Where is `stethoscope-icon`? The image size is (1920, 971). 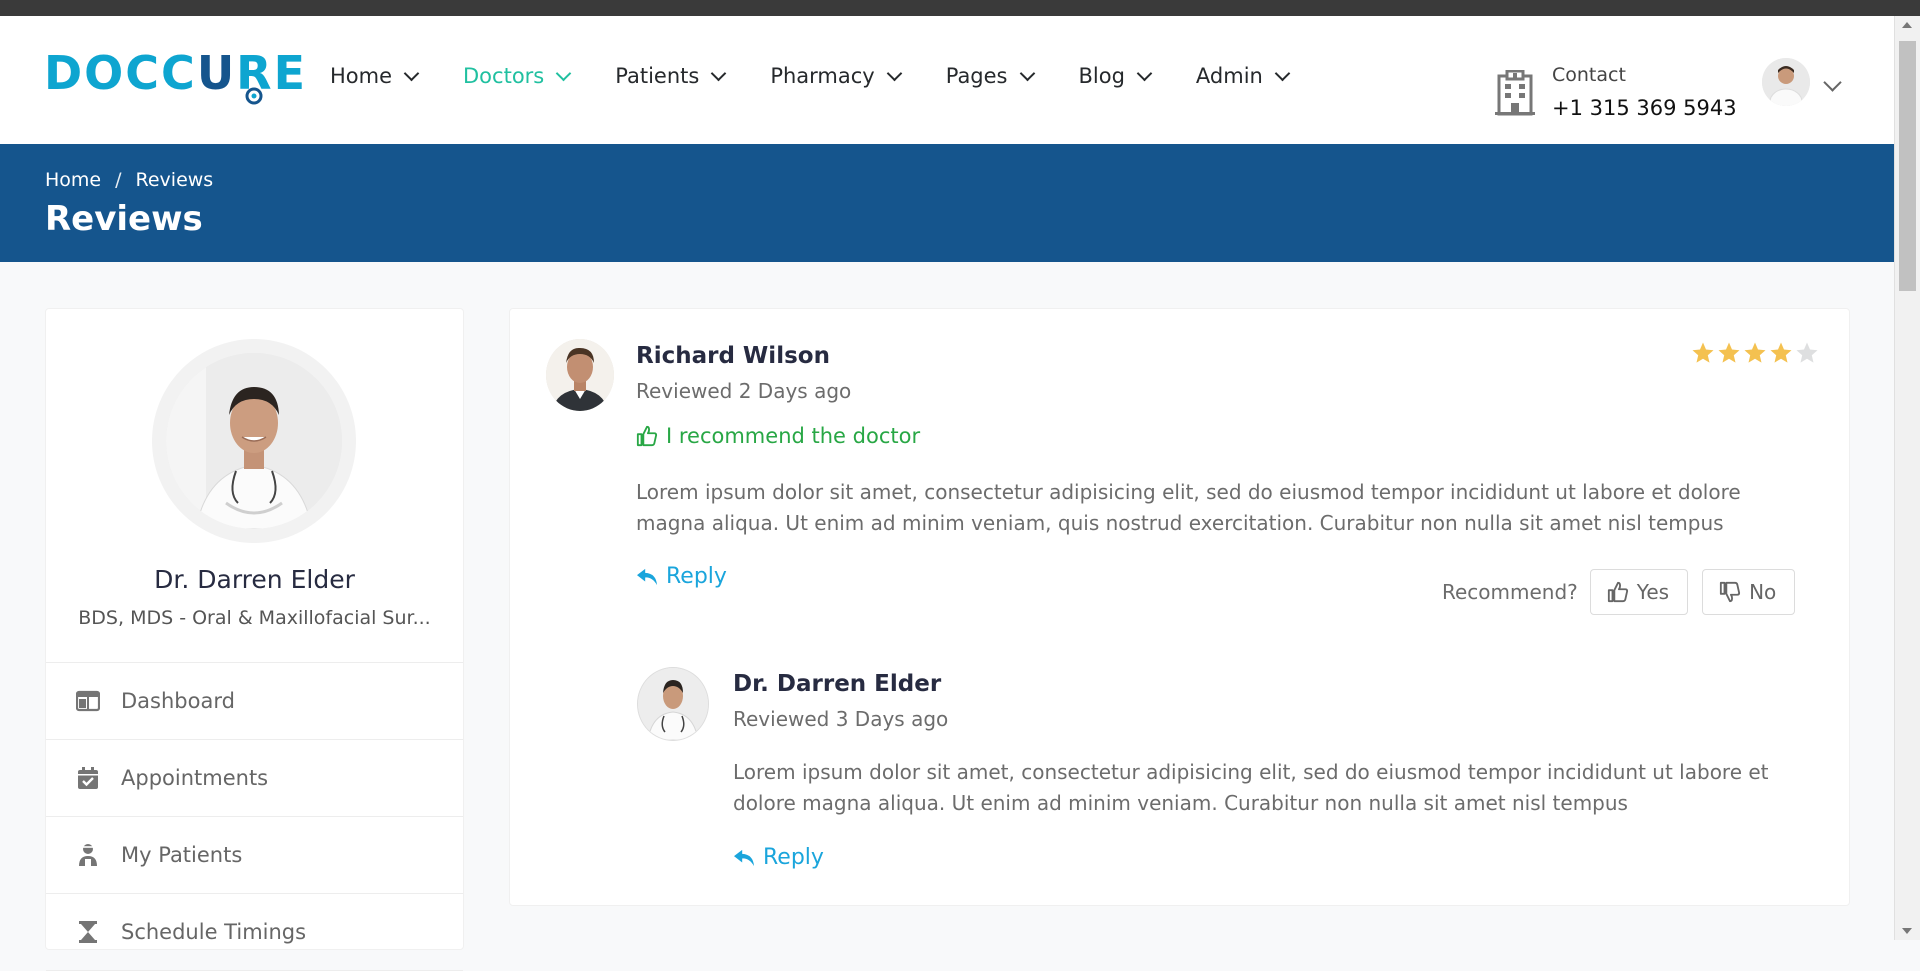 stethoscope-icon is located at coordinates (254, 96).